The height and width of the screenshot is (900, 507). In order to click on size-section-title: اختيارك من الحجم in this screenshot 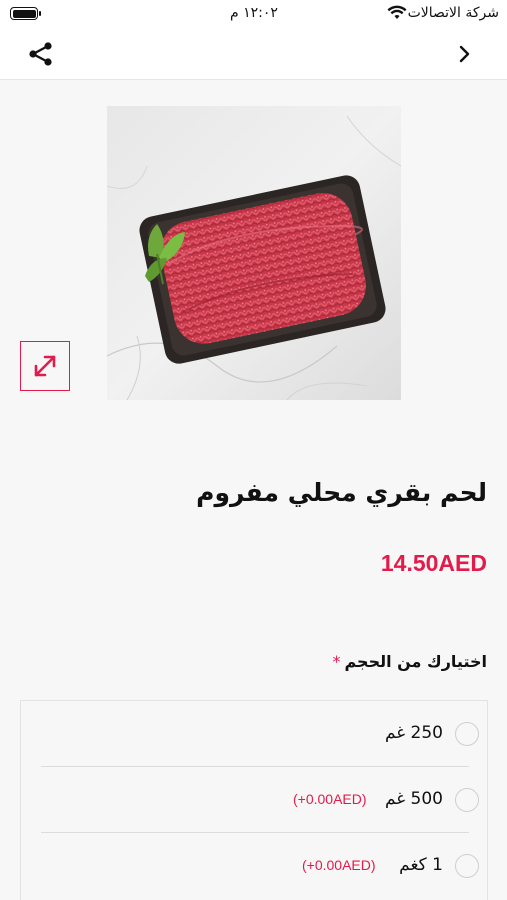, I will do `click(415, 661)`.